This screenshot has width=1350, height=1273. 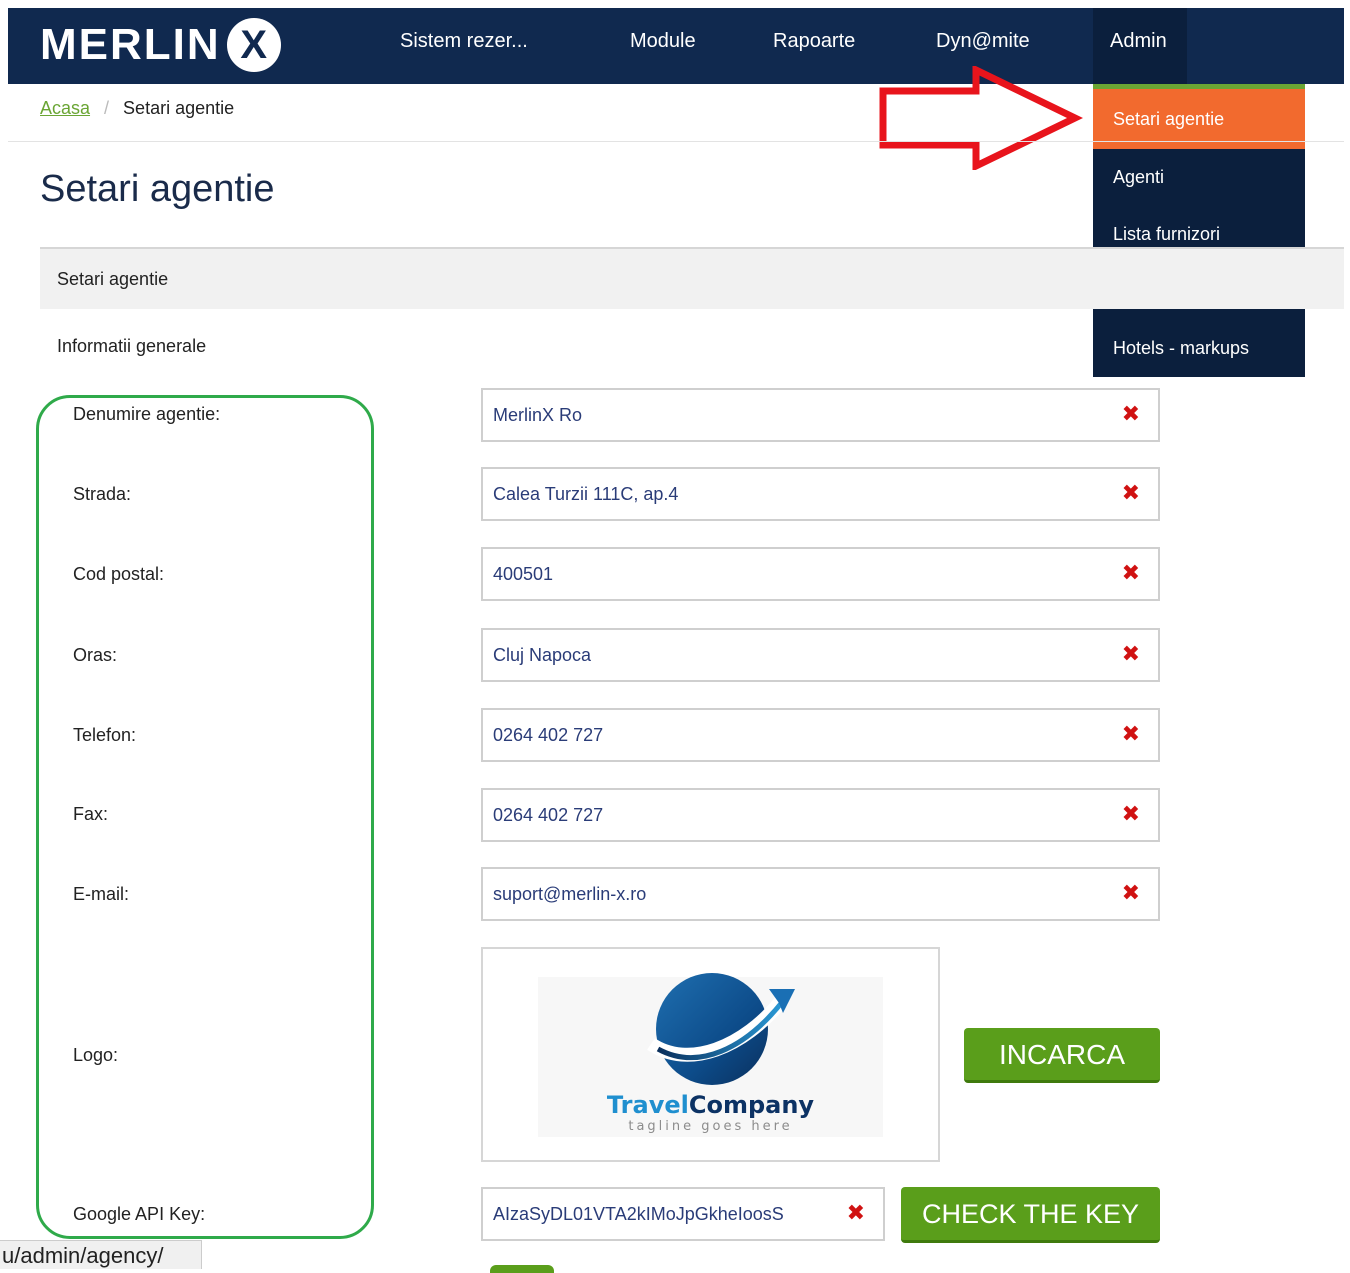 I want to click on label-fax: Fax:, so click(x=91, y=814).